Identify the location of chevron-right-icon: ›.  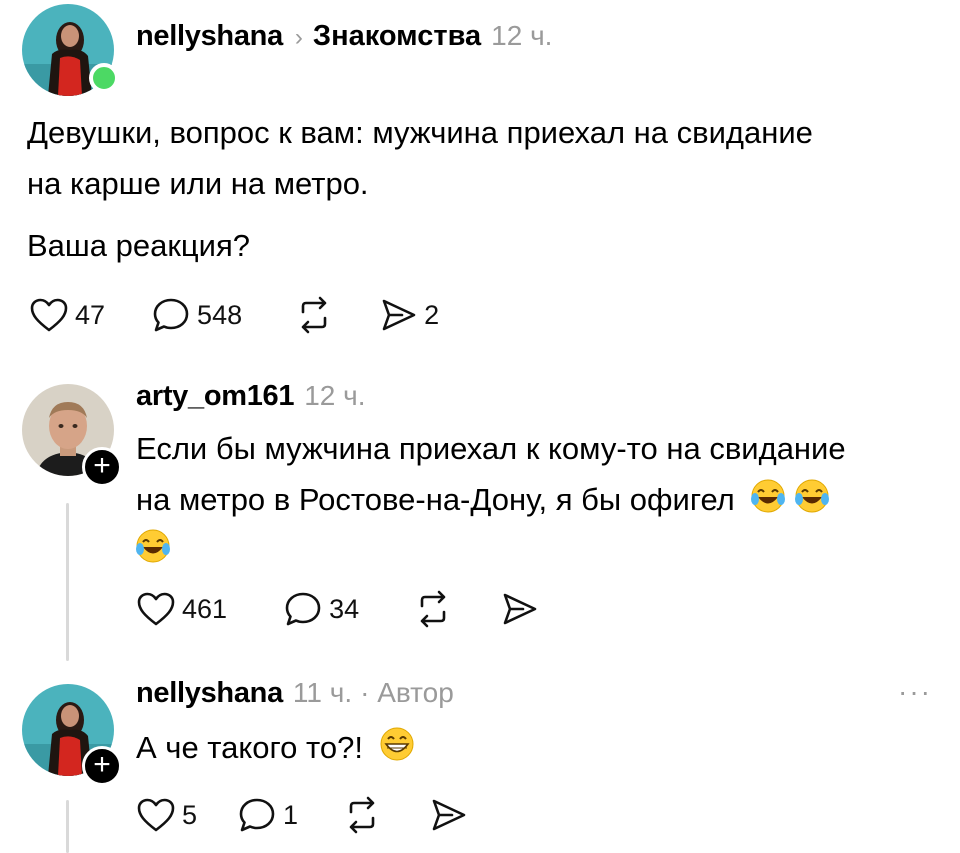
(298, 37).